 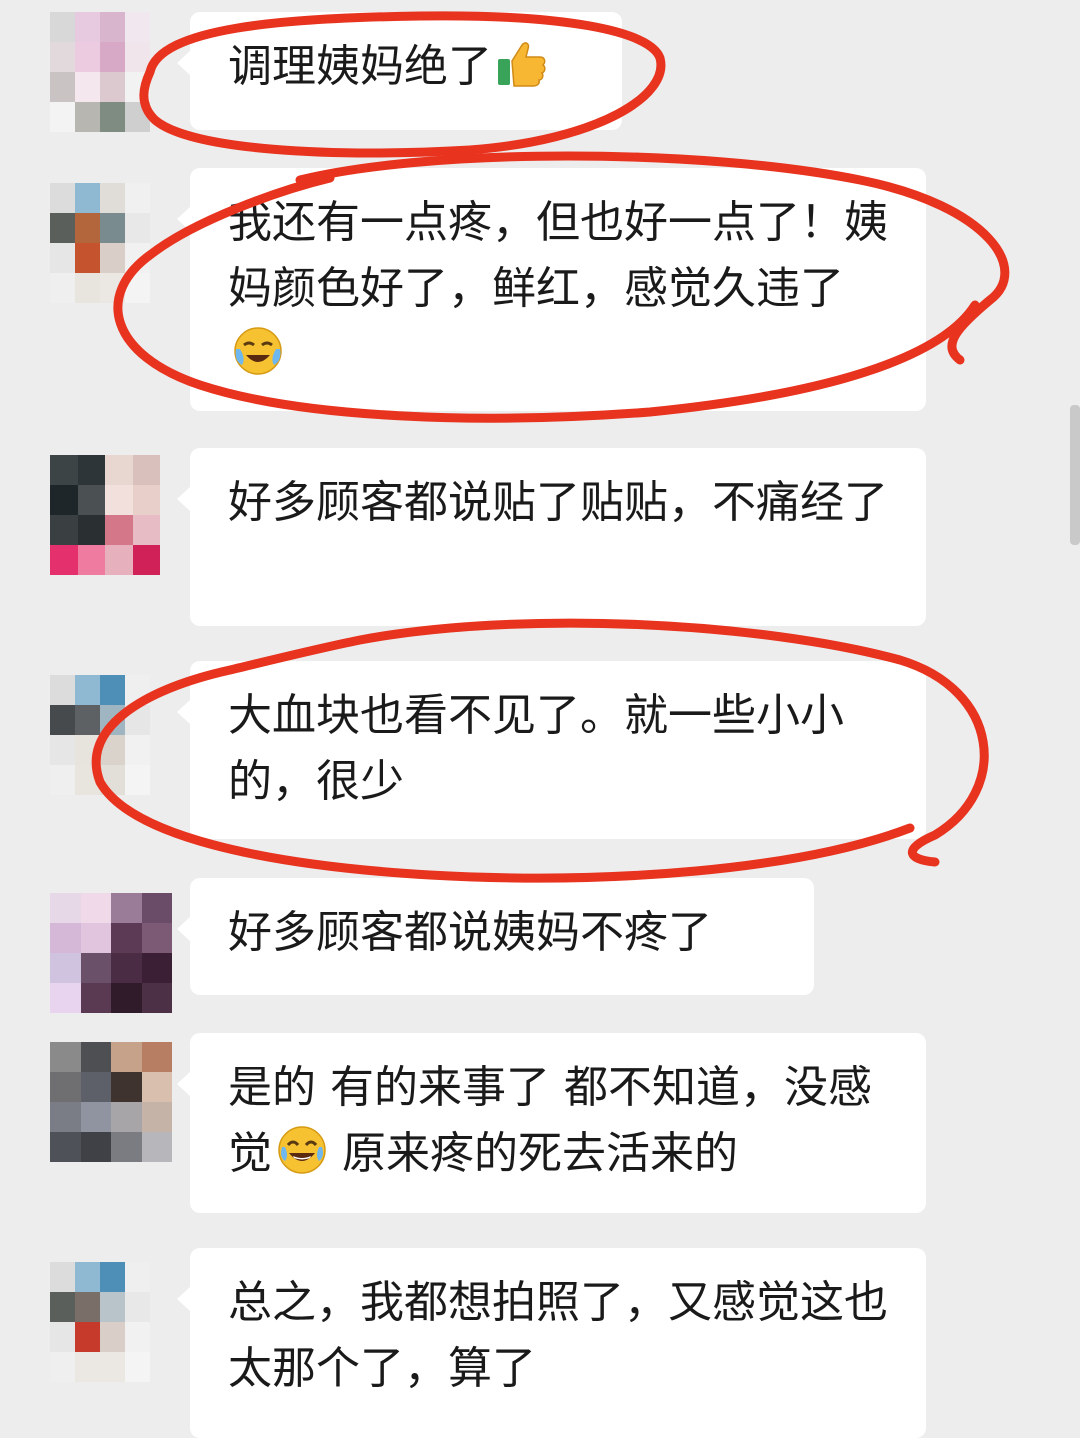 I want to click on message-bubble: 总之，我都想拍照了，又感觉这也太那个了，算了, so click(x=551, y=1343).